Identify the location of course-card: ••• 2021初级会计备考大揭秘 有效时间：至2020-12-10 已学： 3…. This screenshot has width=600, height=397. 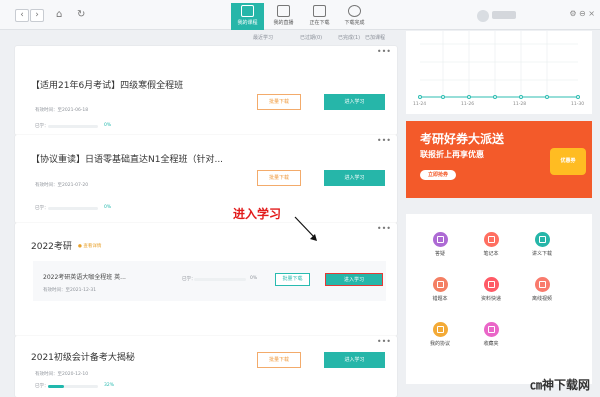
(206, 366).